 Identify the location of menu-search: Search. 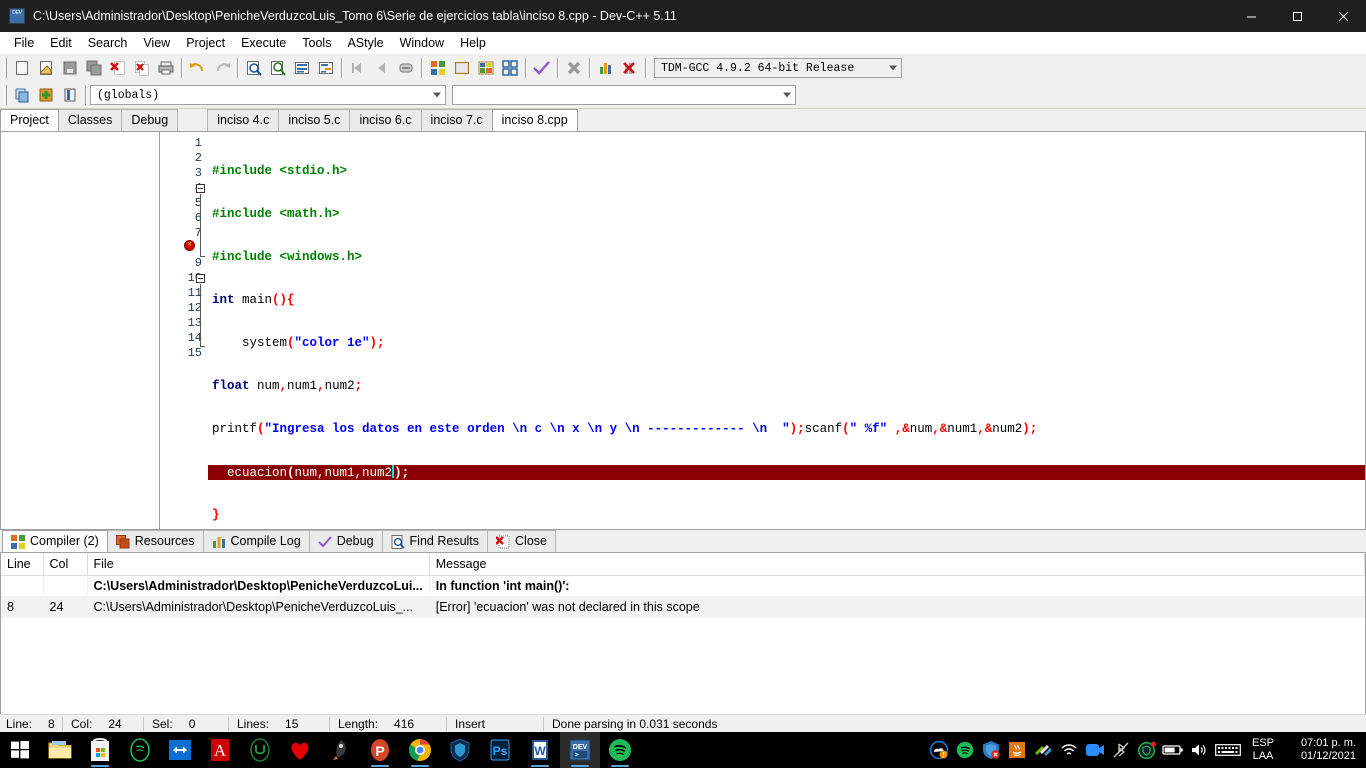
(108, 43).